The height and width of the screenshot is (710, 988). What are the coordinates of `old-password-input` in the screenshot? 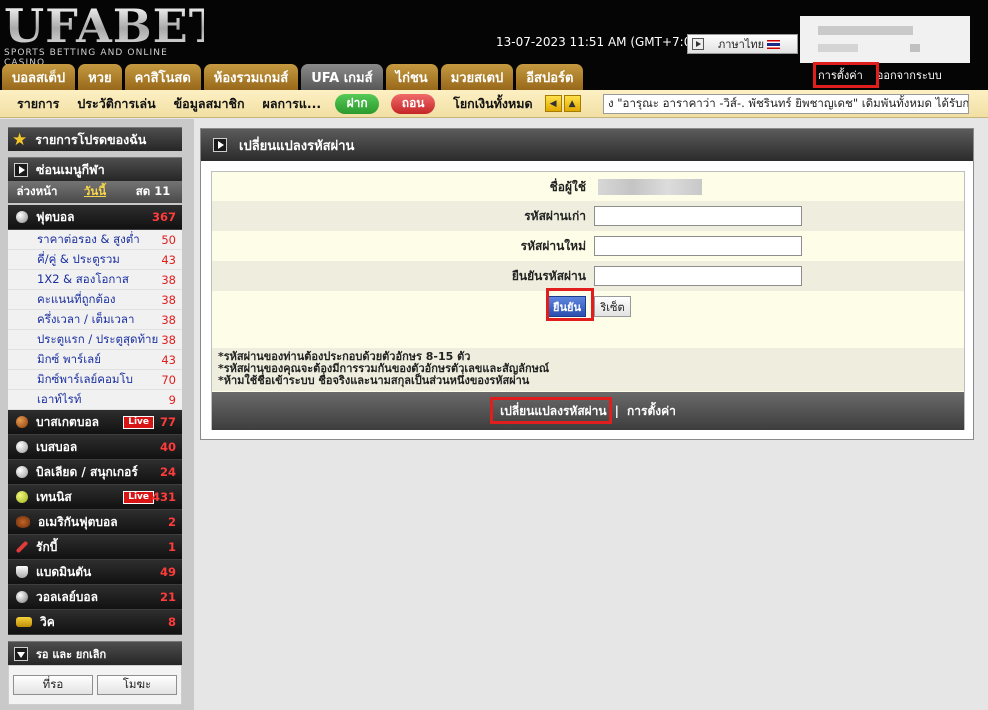 It's located at (698, 216).